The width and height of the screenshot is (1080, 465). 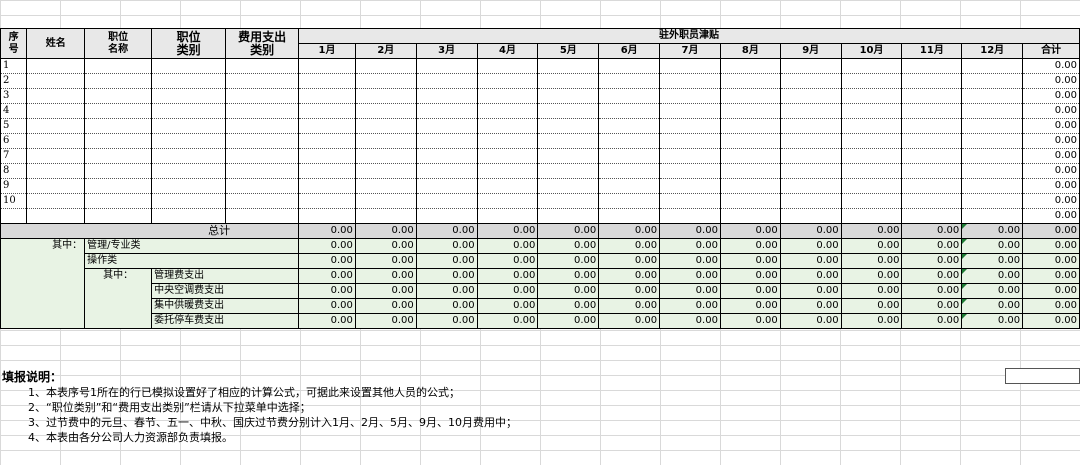 I want to click on expense-item: 委托停车费支出, so click(x=225, y=321).